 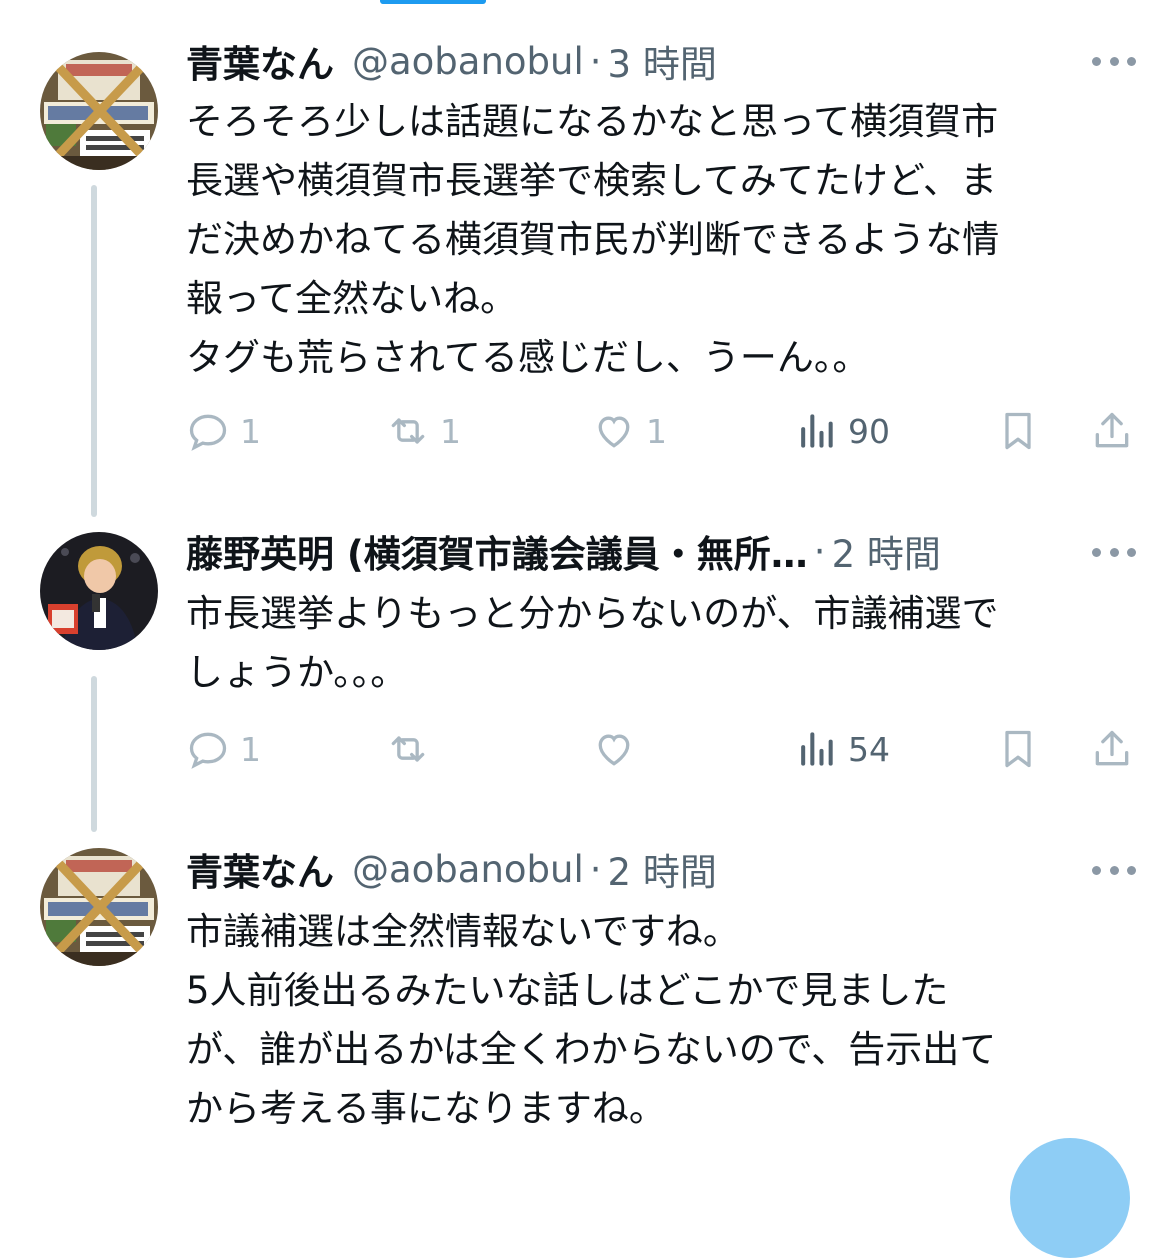 I want to click on retweet-count: 1, so click(x=450, y=431).